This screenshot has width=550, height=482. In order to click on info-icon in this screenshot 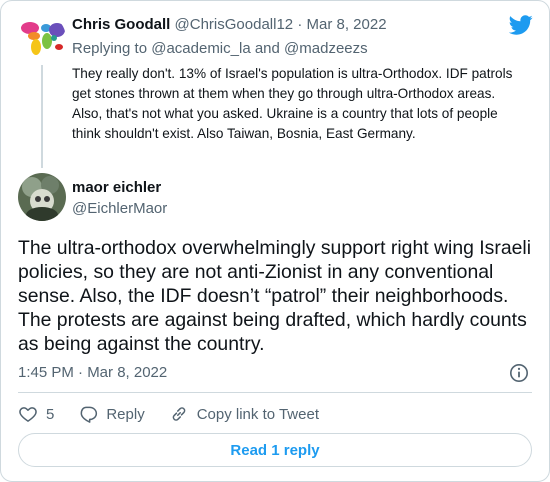, I will do `click(519, 373)`.